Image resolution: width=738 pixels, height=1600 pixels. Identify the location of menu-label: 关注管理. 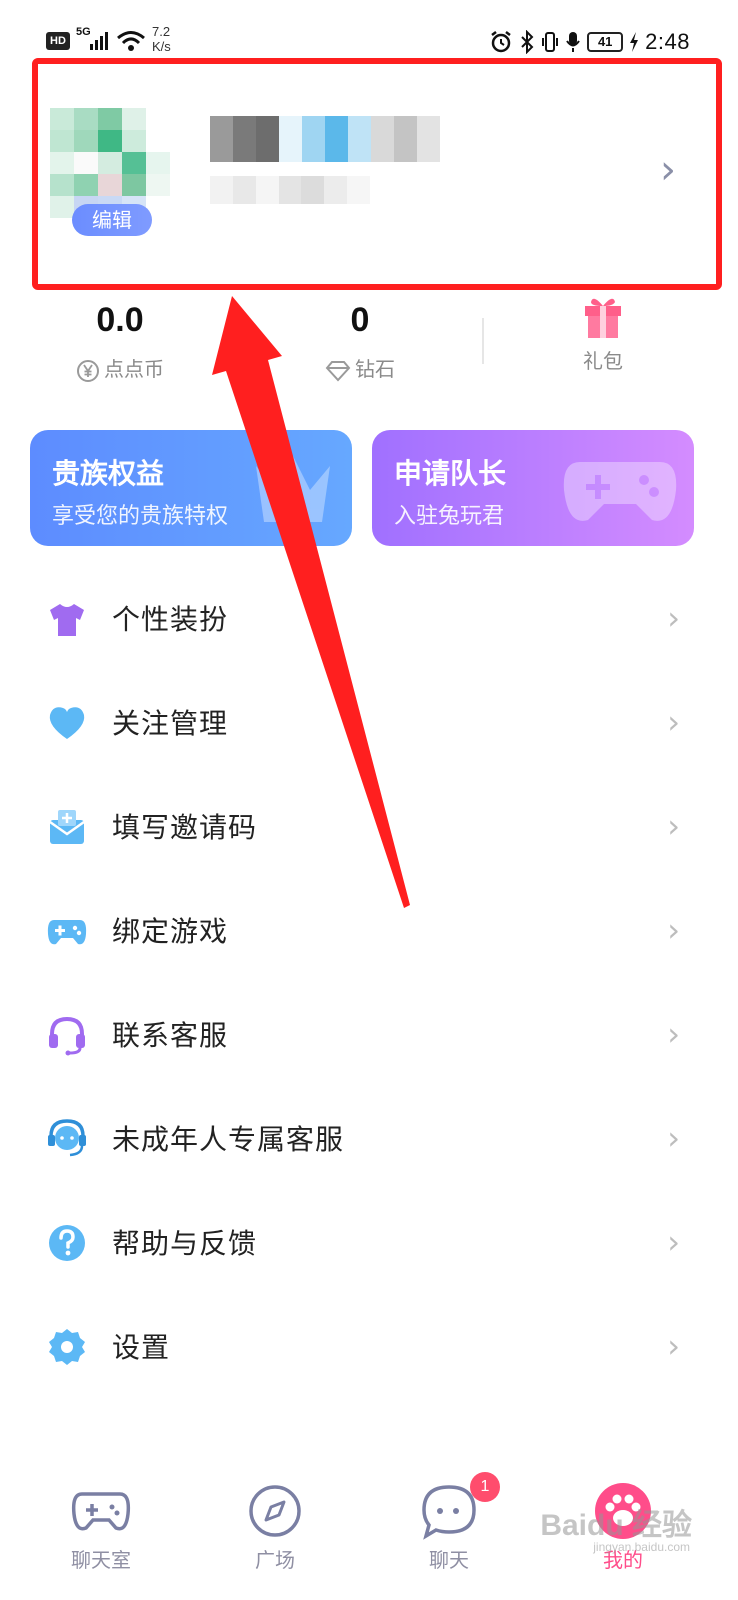
(170, 723).